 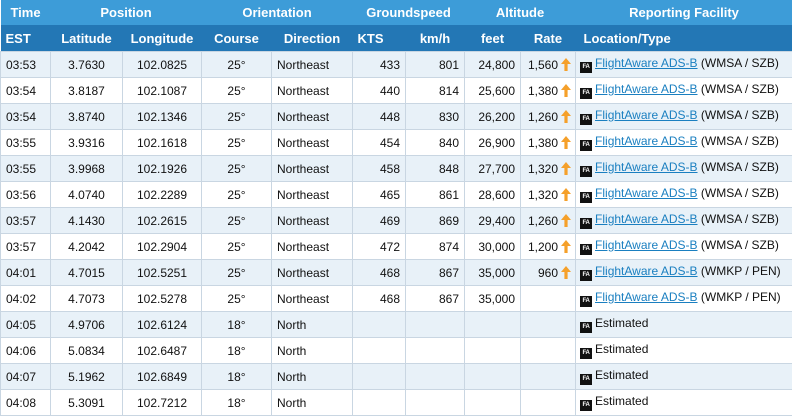 I want to click on time-cell: 03:55, so click(x=26, y=143).